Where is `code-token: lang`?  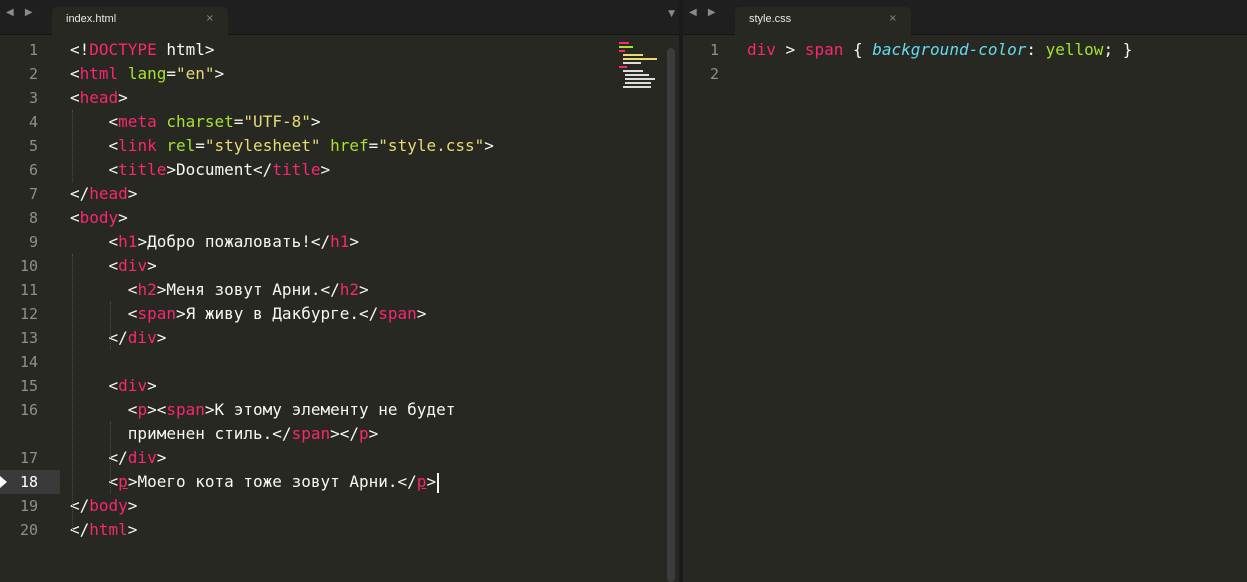
code-token: lang is located at coordinates (147, 73).